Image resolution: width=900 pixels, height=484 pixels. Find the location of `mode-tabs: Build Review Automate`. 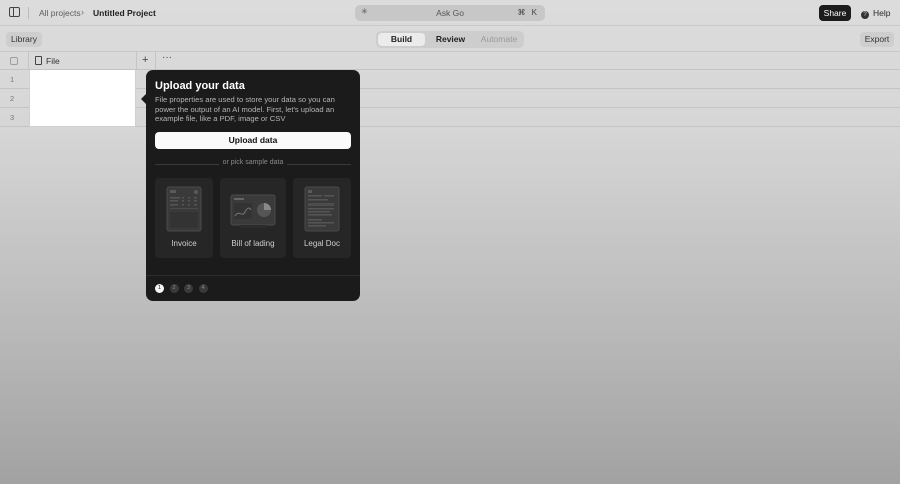

mode-tabs: Build Review Automate is located at coordinates (450, 39).